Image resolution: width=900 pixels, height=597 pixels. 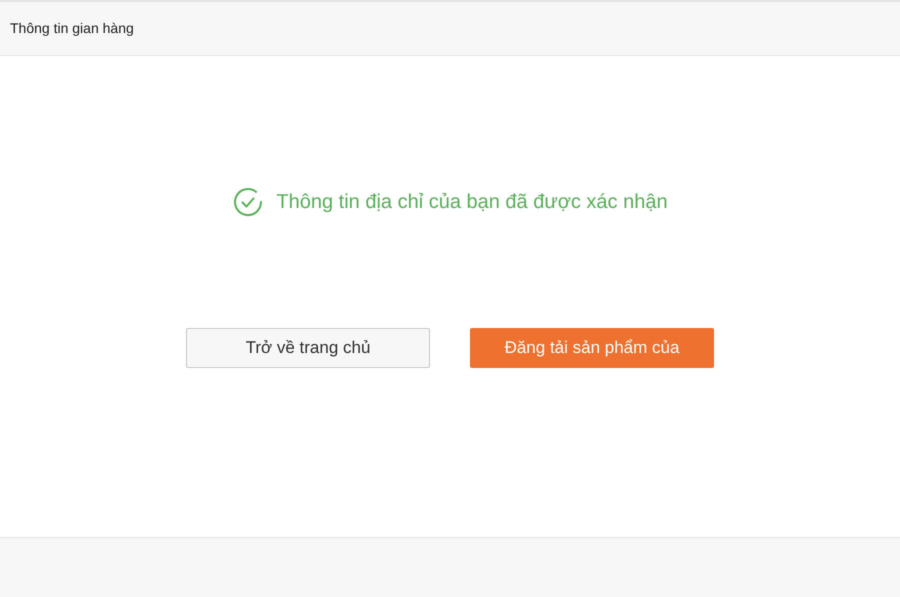 I want to click on confirmation-message: Thông tin địa chỉ của bạn đã được xác nhận, so click(x=472, y=202).